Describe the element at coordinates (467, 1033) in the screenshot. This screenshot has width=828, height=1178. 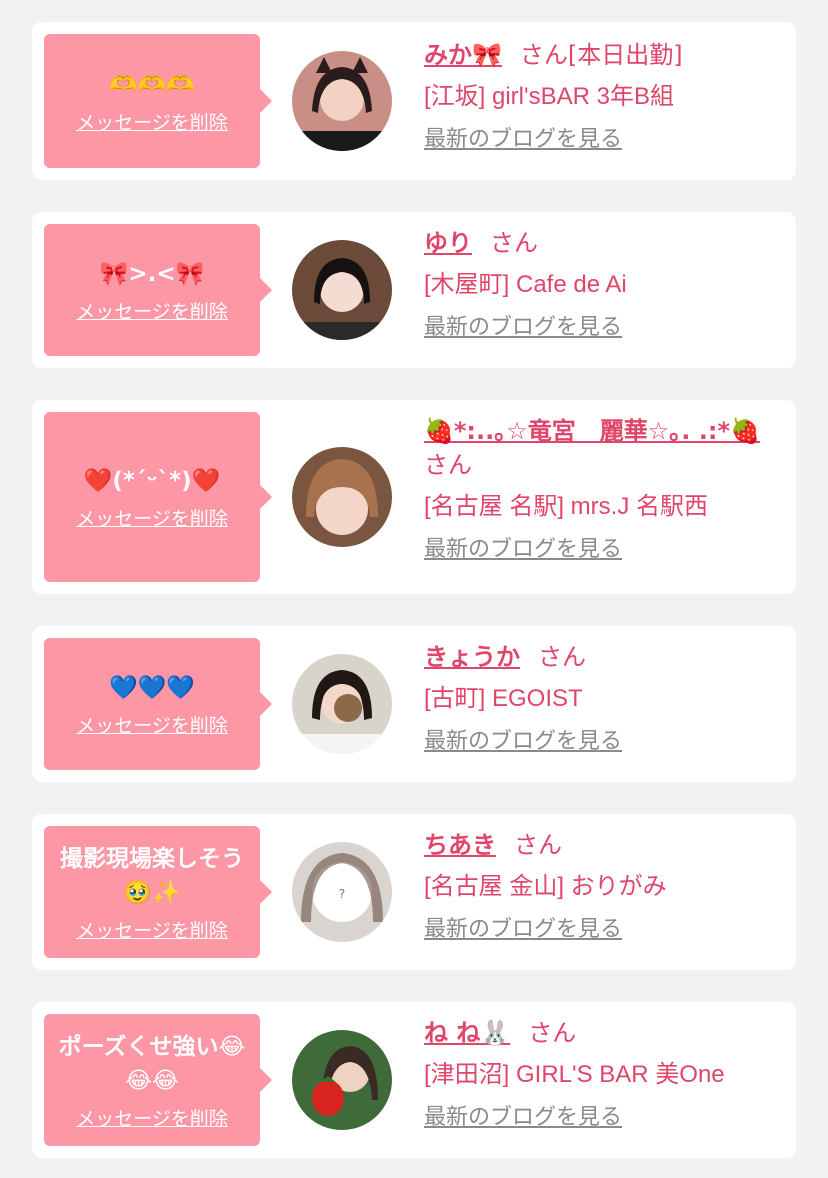
I see `girl-name-link: ね ね🐰` at that location.